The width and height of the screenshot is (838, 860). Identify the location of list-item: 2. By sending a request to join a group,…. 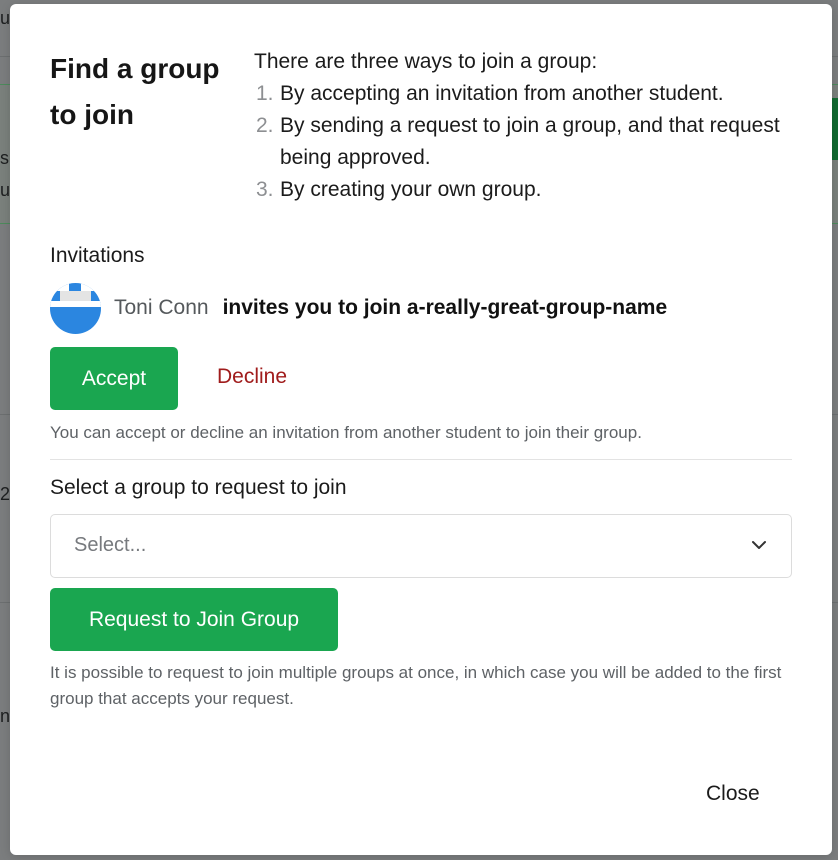
(524, 142).